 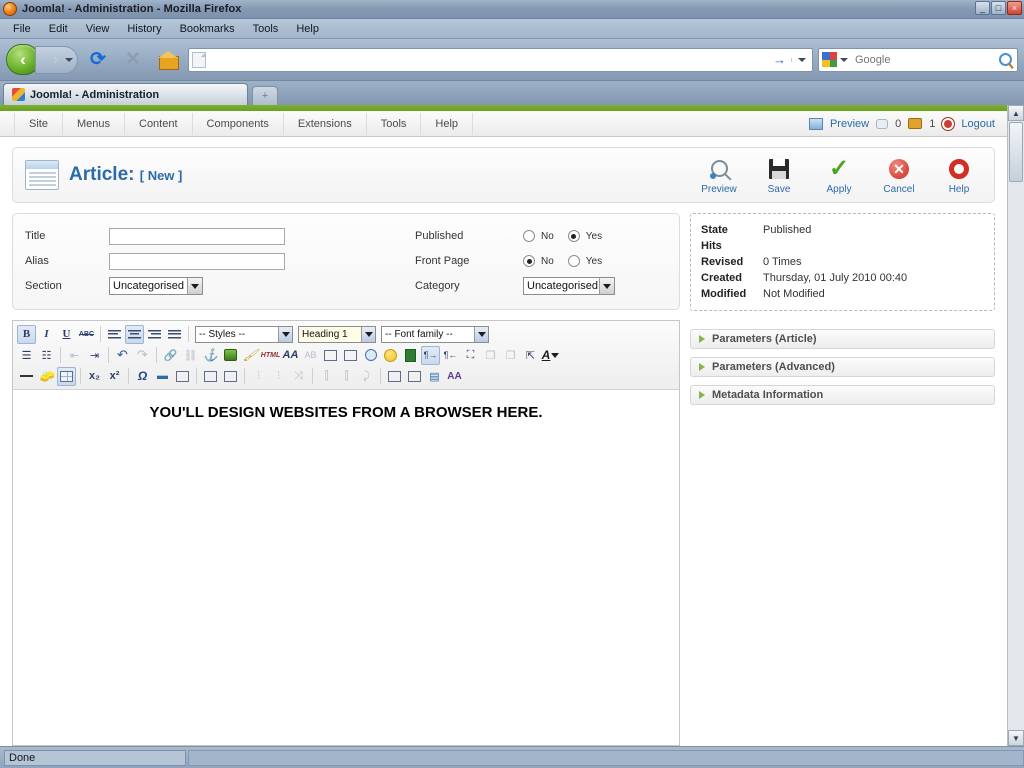 What do you see at coordinates (94, 355) in the screenshot?
I see `indent-button: ⇥` at bounding box center [94, 355].